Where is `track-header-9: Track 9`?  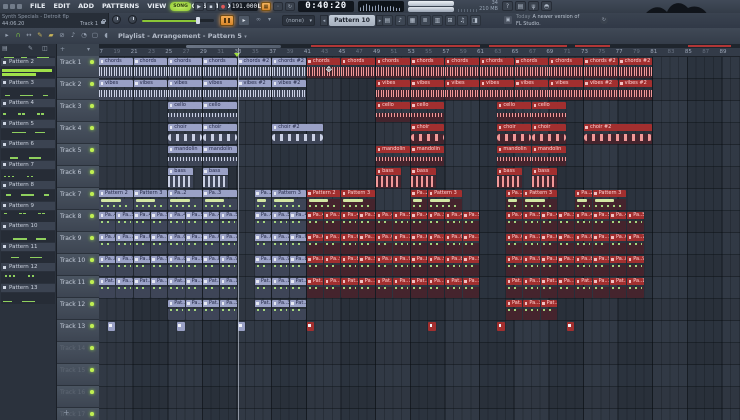 track-header-9: Track 9 is located at coordinates (78, 243).